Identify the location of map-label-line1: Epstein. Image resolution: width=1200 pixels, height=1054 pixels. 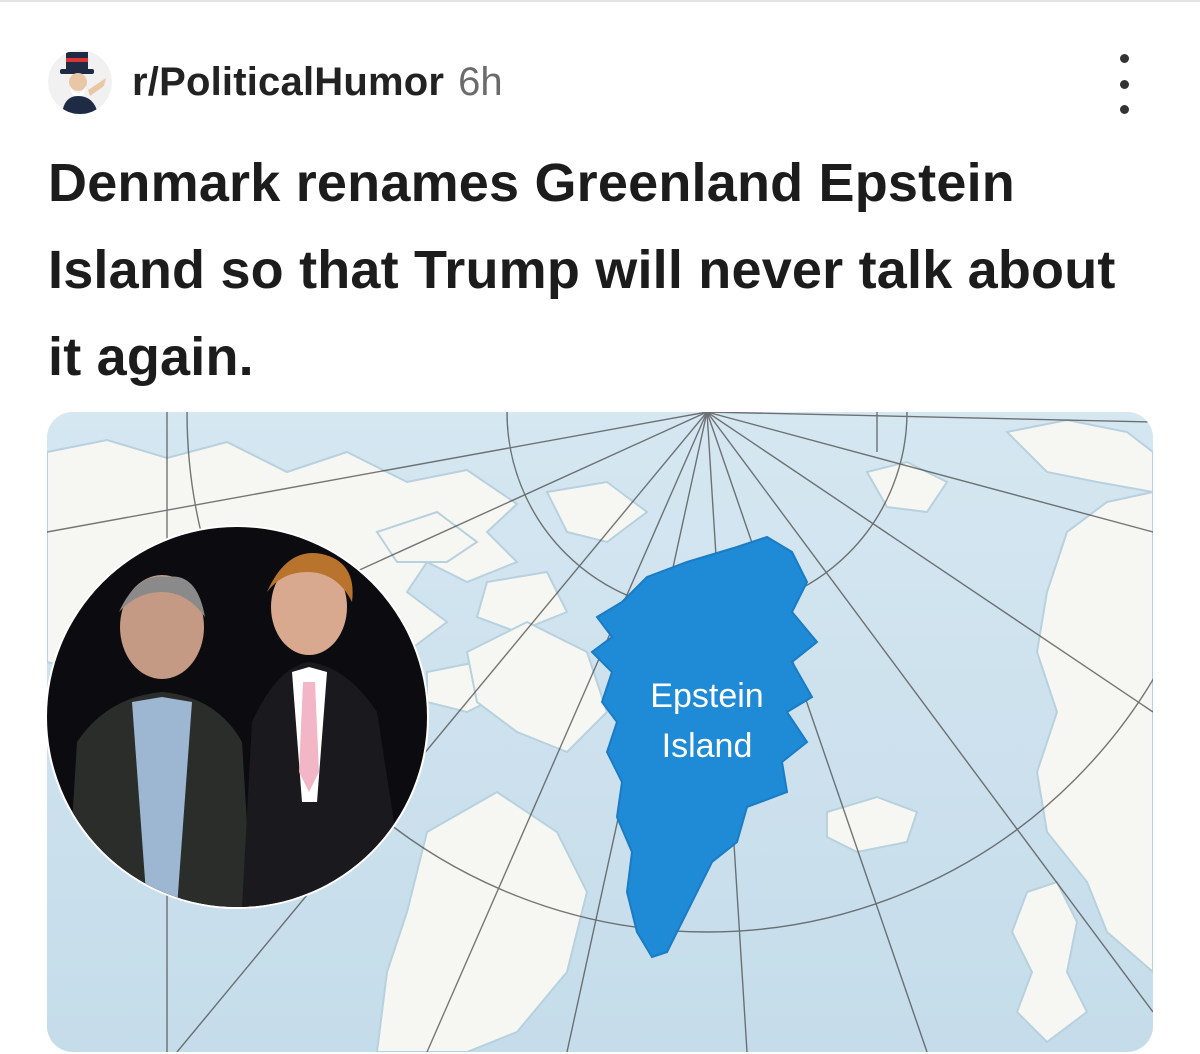
(706, 696).